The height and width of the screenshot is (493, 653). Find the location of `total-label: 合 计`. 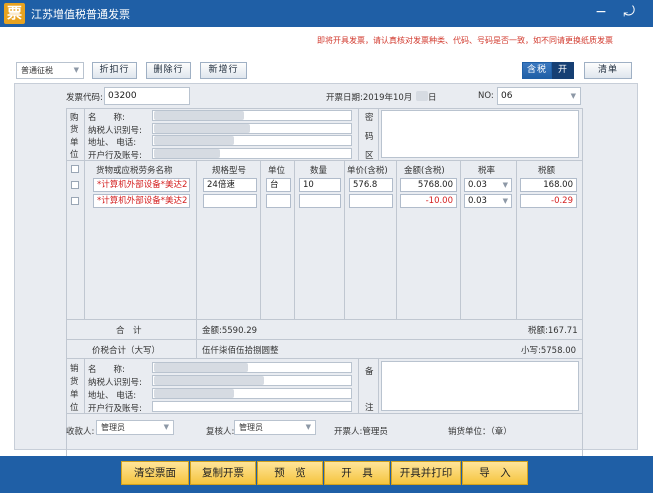

total-label: 合 计 is located at coordinates (129, 331).